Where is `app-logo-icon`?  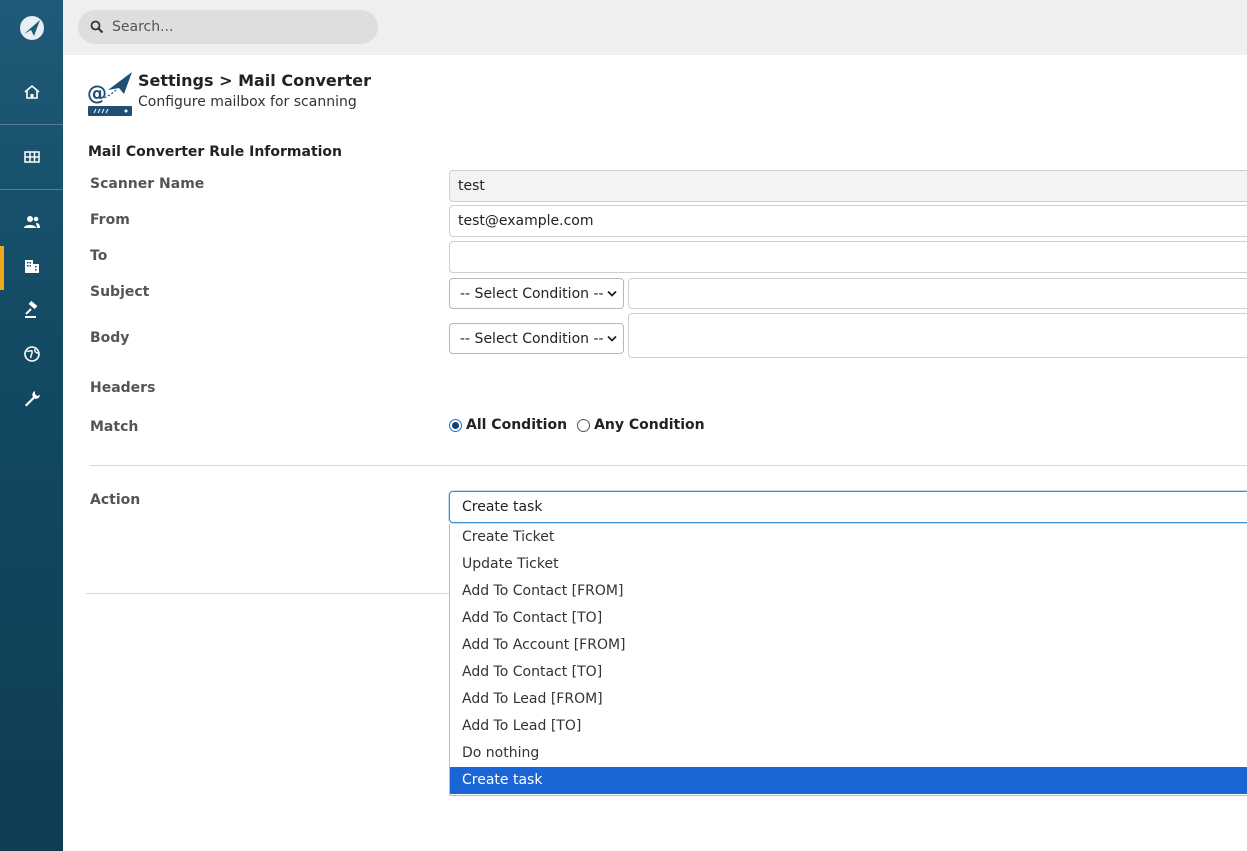
app-logo-icon is located at coordinates (31, 28).